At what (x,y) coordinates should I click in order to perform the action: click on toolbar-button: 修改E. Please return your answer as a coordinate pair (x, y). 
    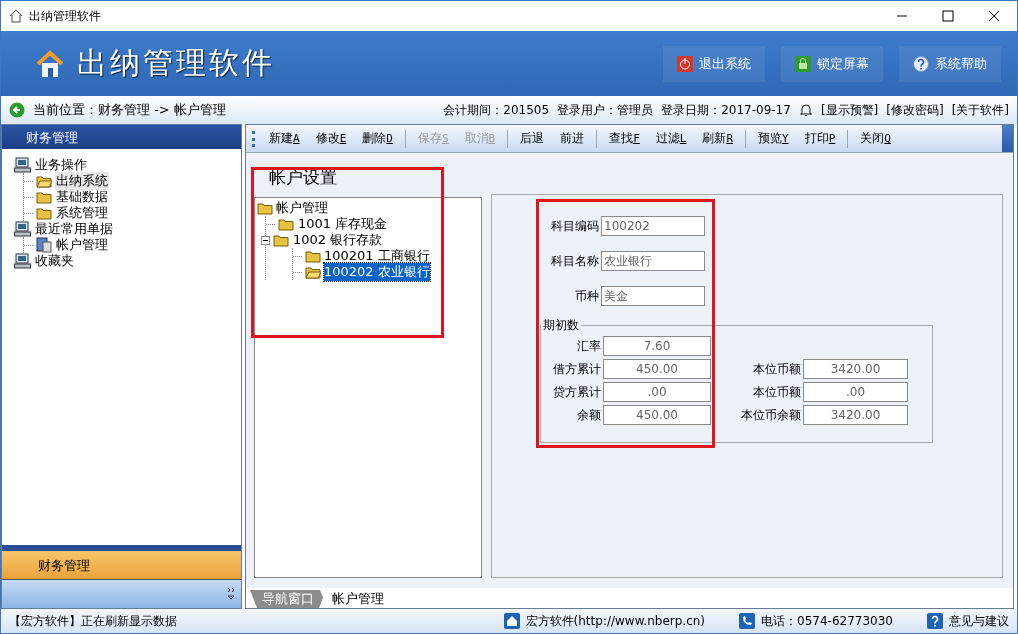
    Looking at the image, I should click on (331, 138).